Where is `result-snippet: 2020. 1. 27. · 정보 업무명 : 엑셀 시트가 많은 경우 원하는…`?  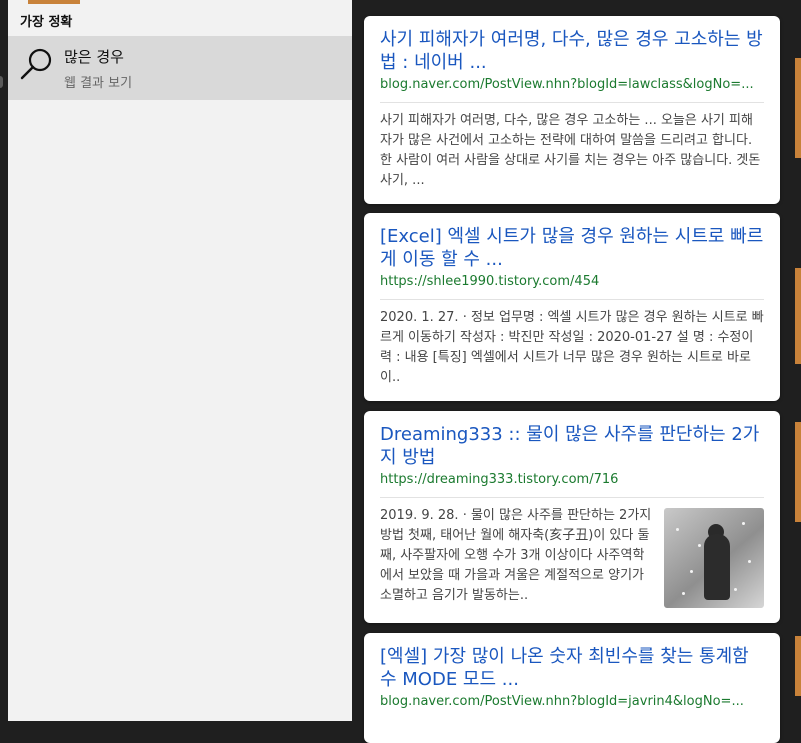 result-snippet: 2020. 1. 27. · 정보 업무명 : 엑셀 시트가 많은 경우 원하는… is located at coordinates (572, 347).